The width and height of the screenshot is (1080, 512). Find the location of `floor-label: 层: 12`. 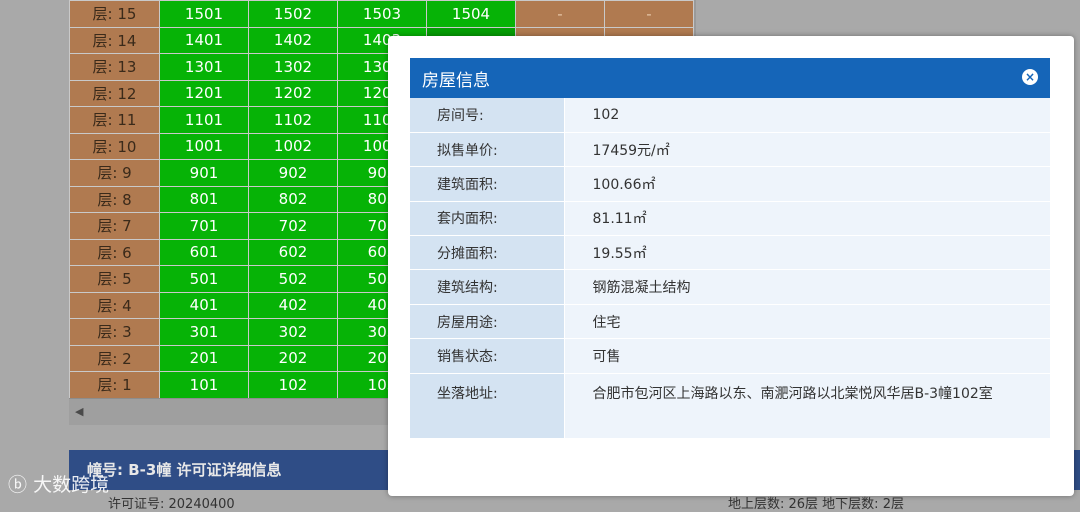

floor-label: 层: 12 is located at coordinates (114, 93).